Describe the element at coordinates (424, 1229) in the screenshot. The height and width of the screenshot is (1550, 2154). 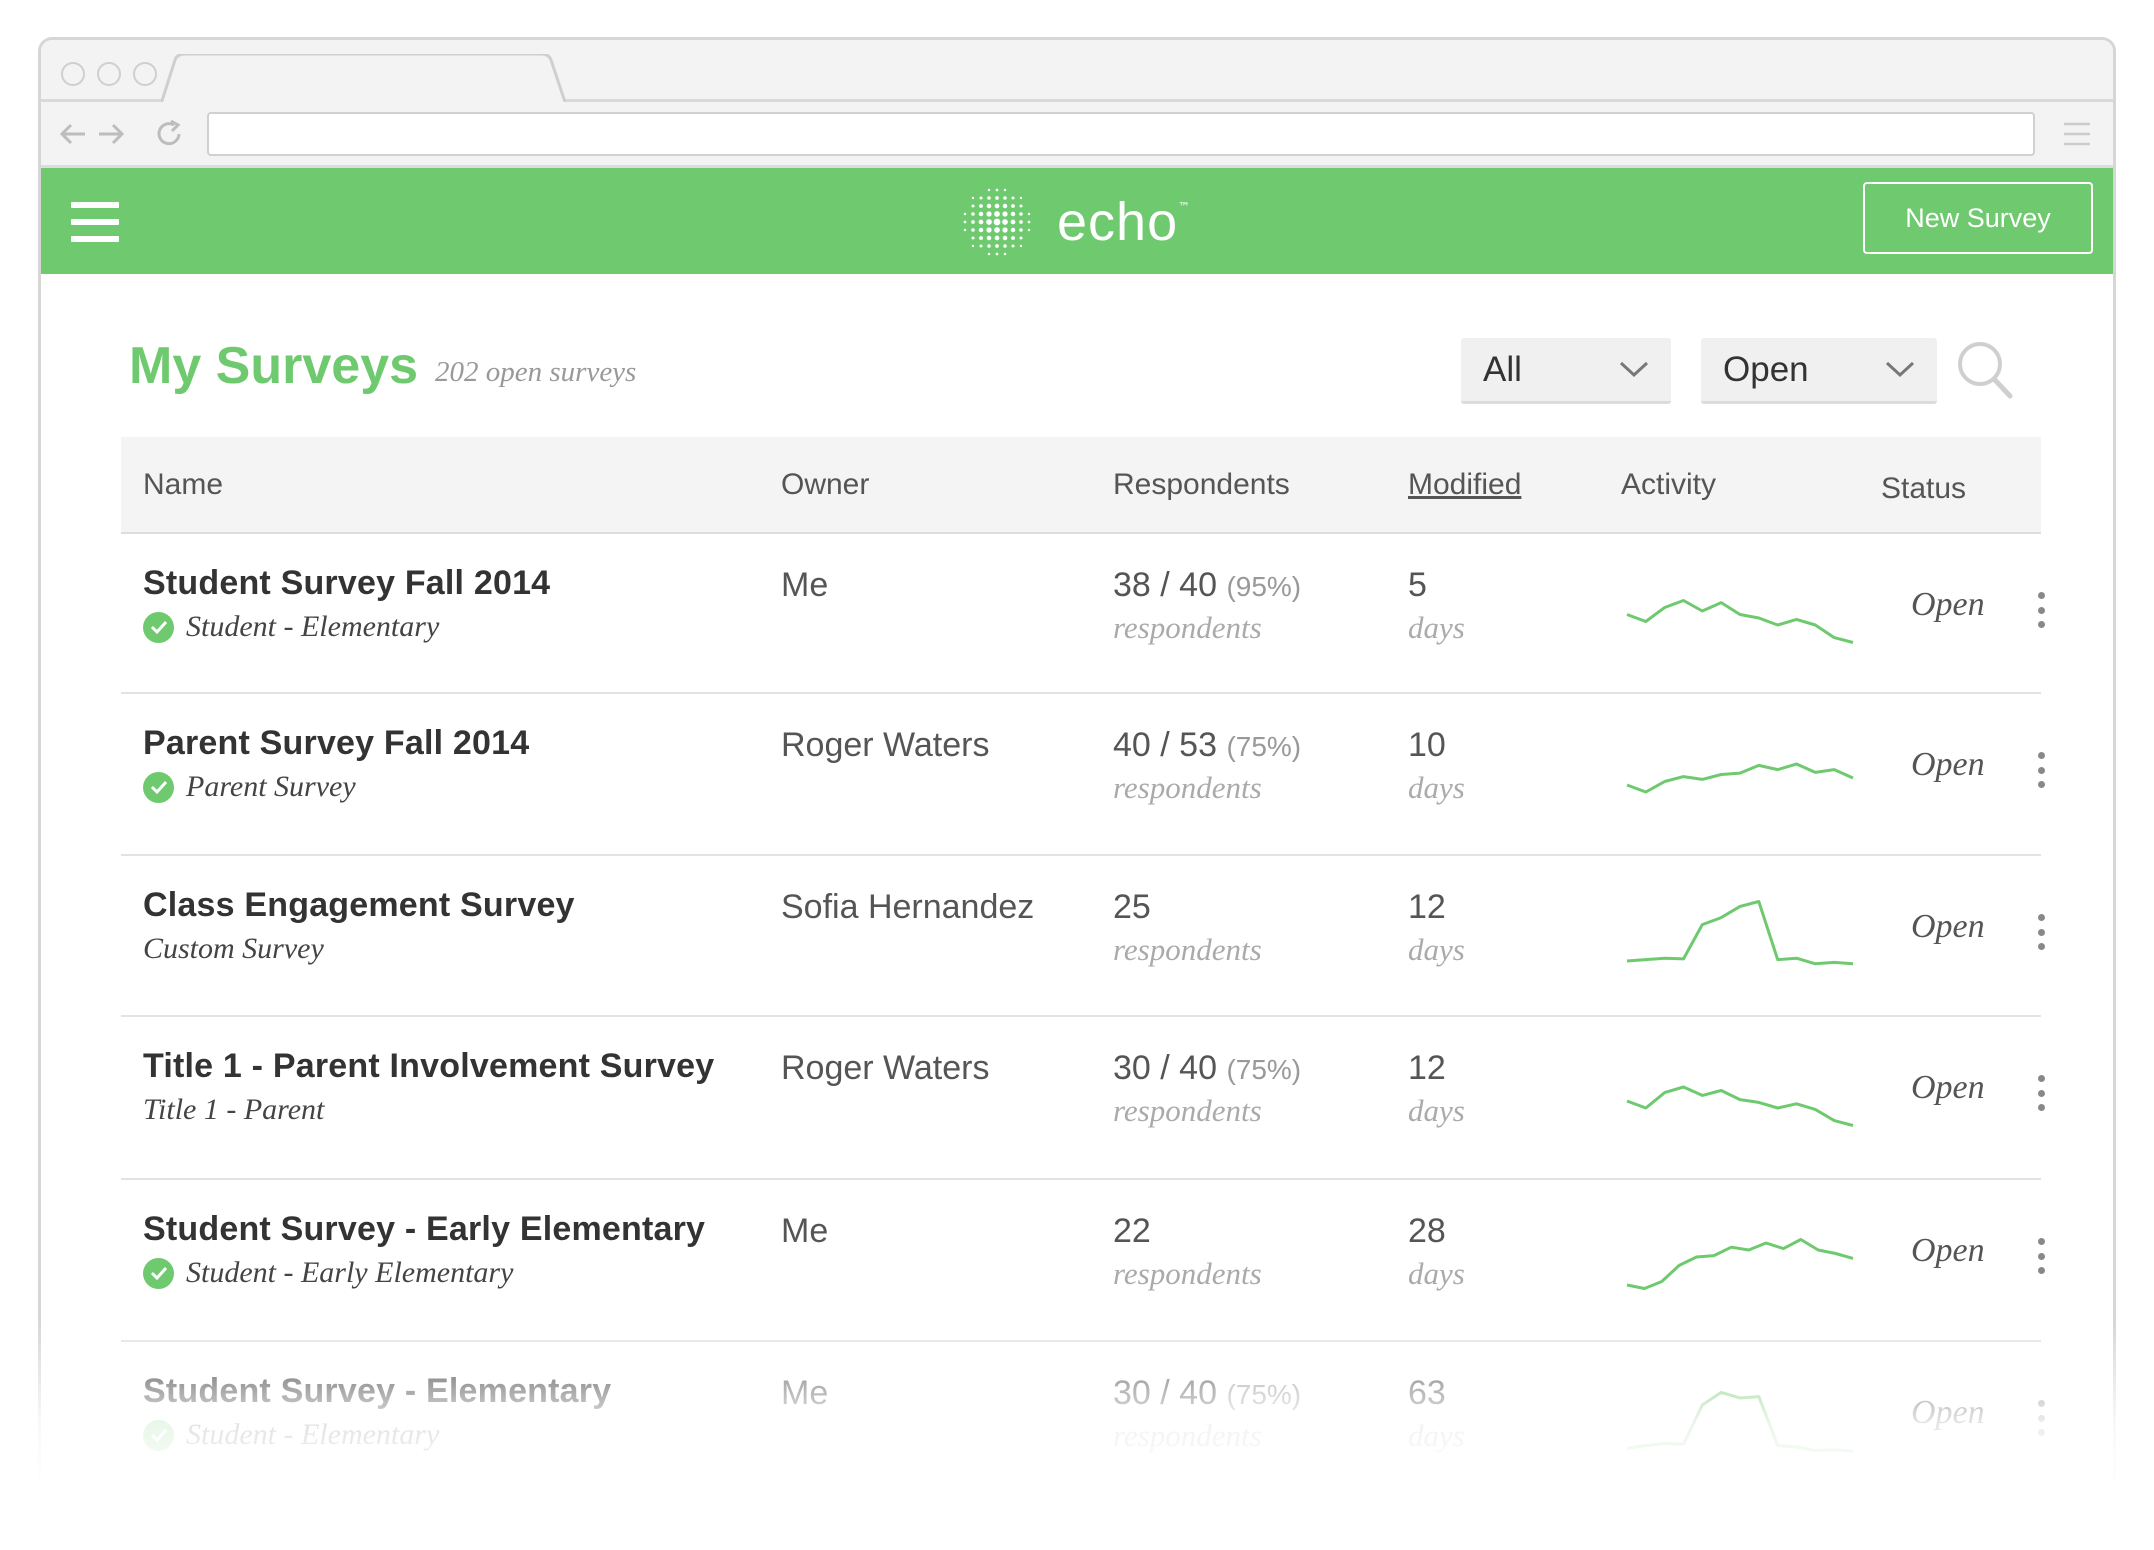
I see `survey-name: Student Survey - Early Elementary` at that location.